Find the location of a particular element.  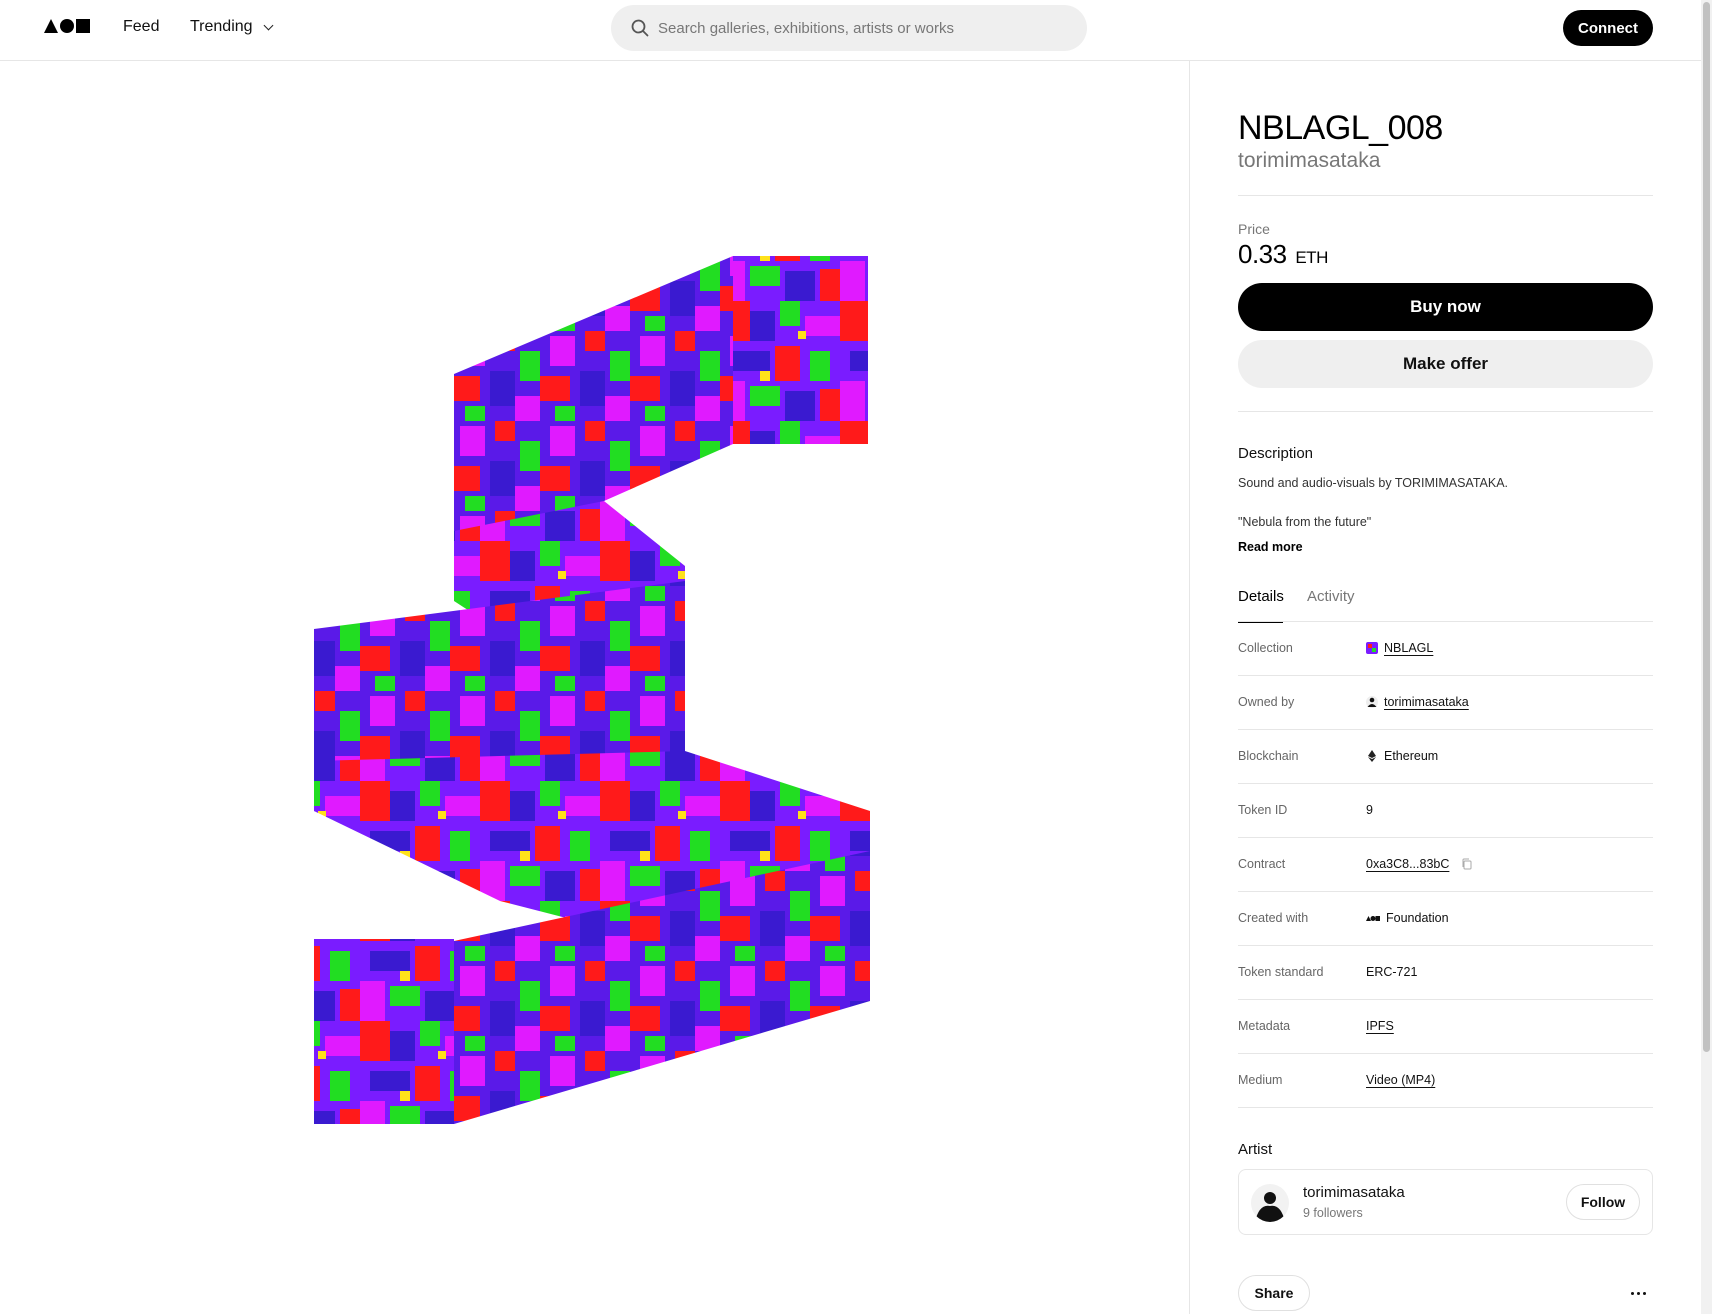

tab-activity: Activity is located at coordinates (1331, 596).